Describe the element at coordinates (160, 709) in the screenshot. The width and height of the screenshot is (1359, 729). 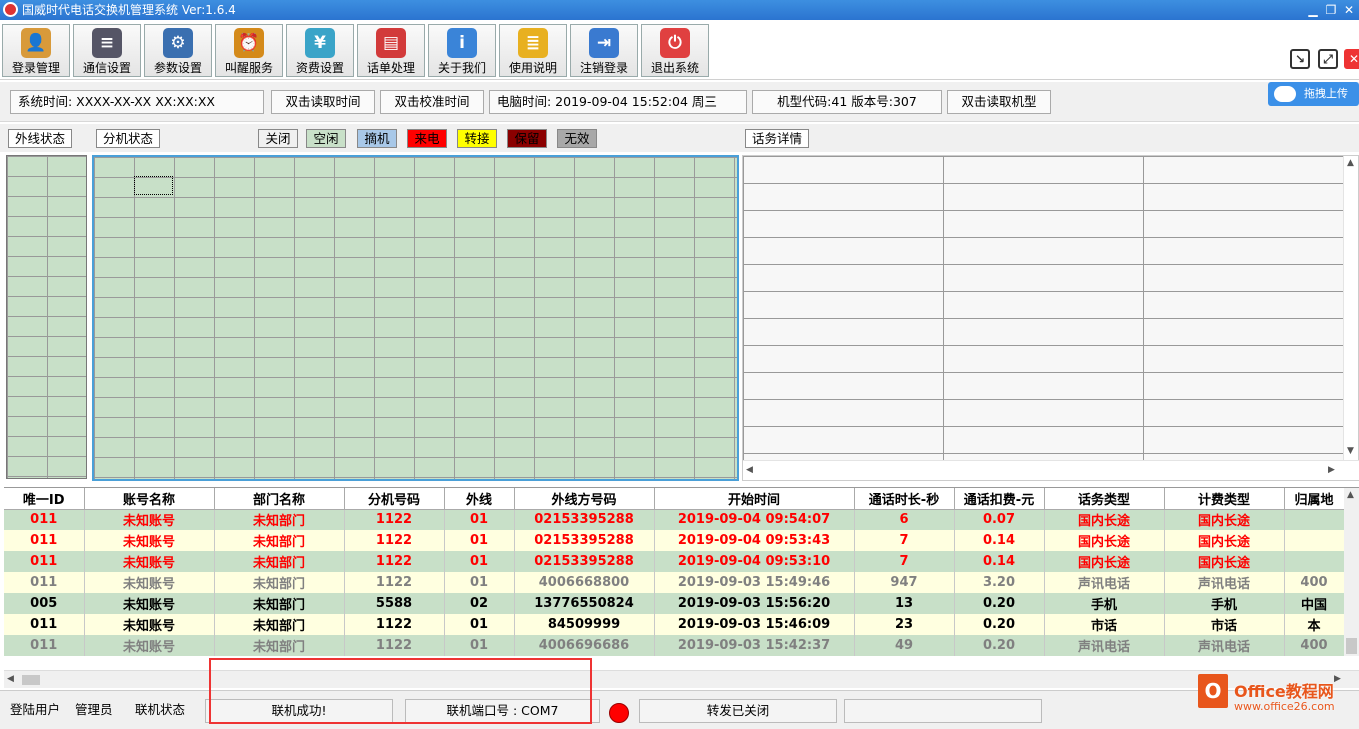
I see `connection-state-label: 联机状态` at that location.